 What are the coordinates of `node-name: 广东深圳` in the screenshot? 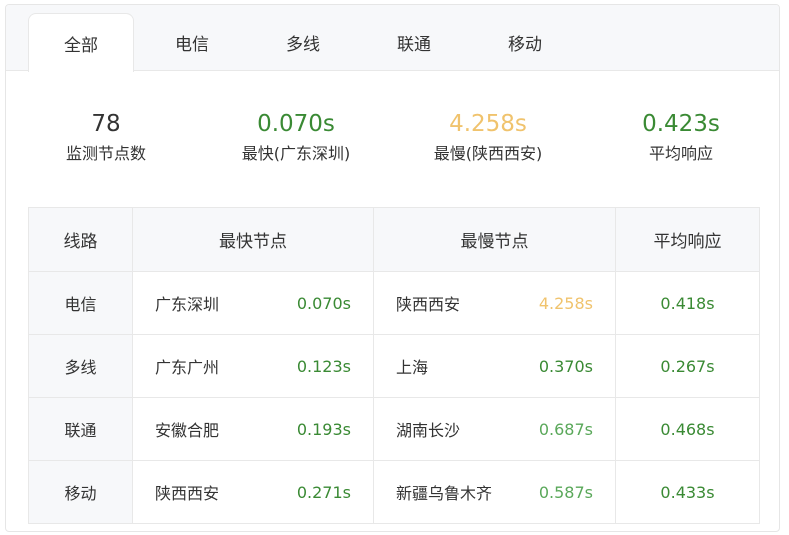 It's located at (187, 304).